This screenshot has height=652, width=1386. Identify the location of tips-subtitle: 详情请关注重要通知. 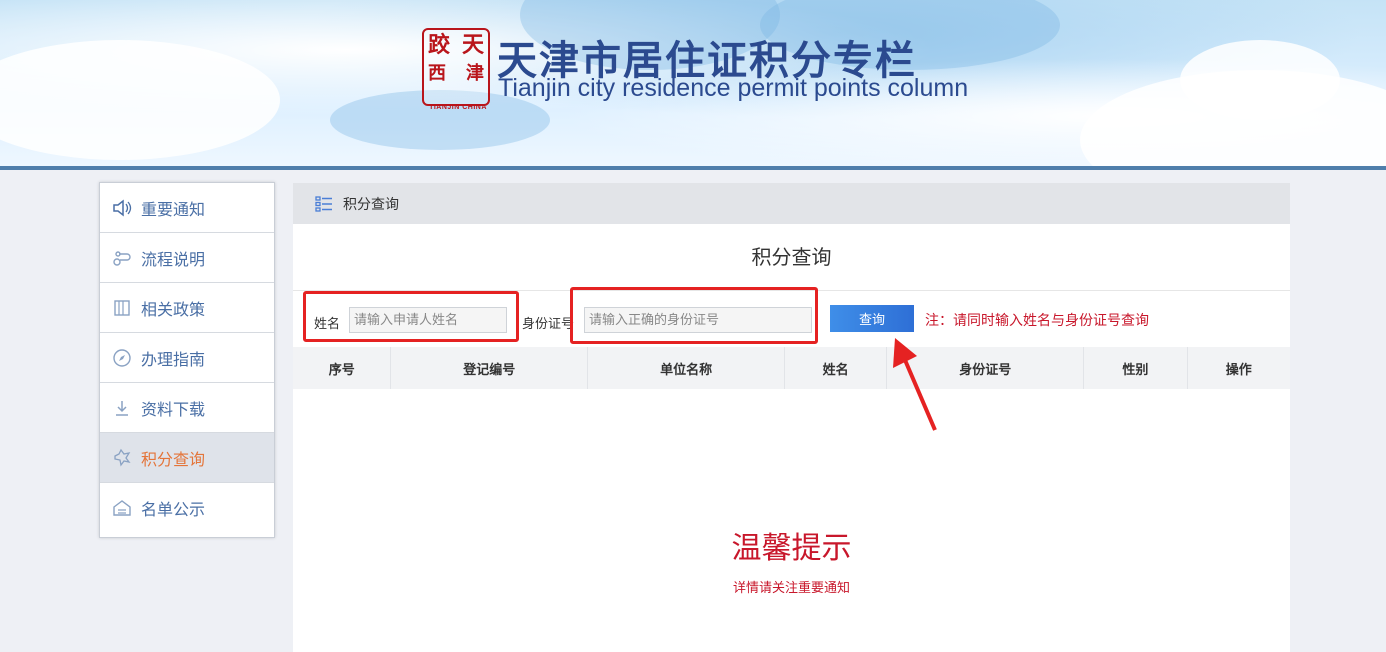
(791, 588).